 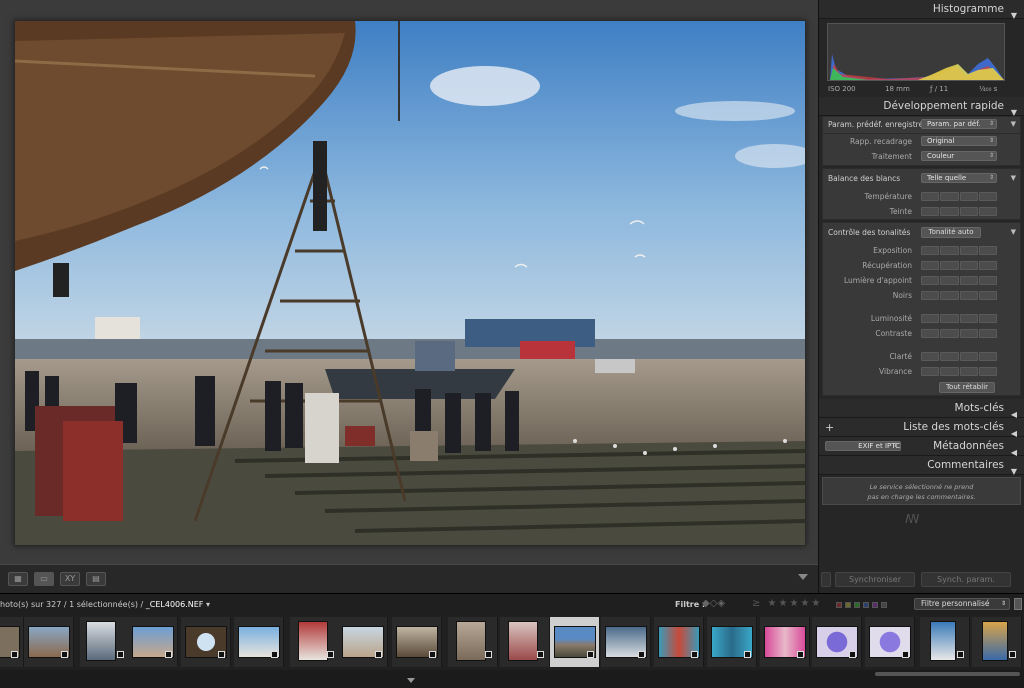 I want to click on white-balance-select: Telle quelle ⇕, so click(x=959, y=178).